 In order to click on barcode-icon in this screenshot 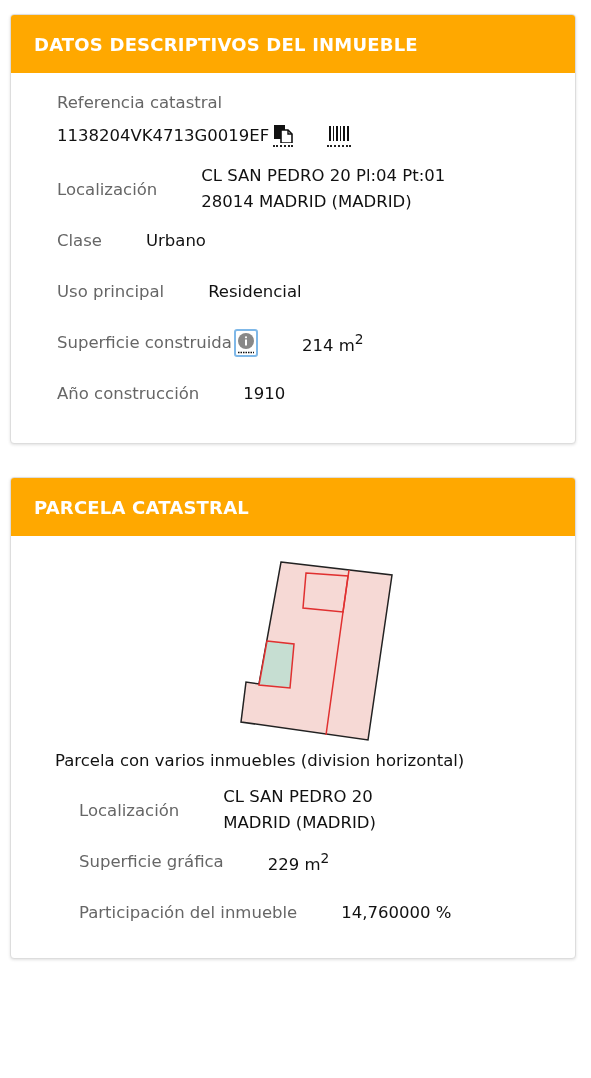, I will do `click(339, 136)`.